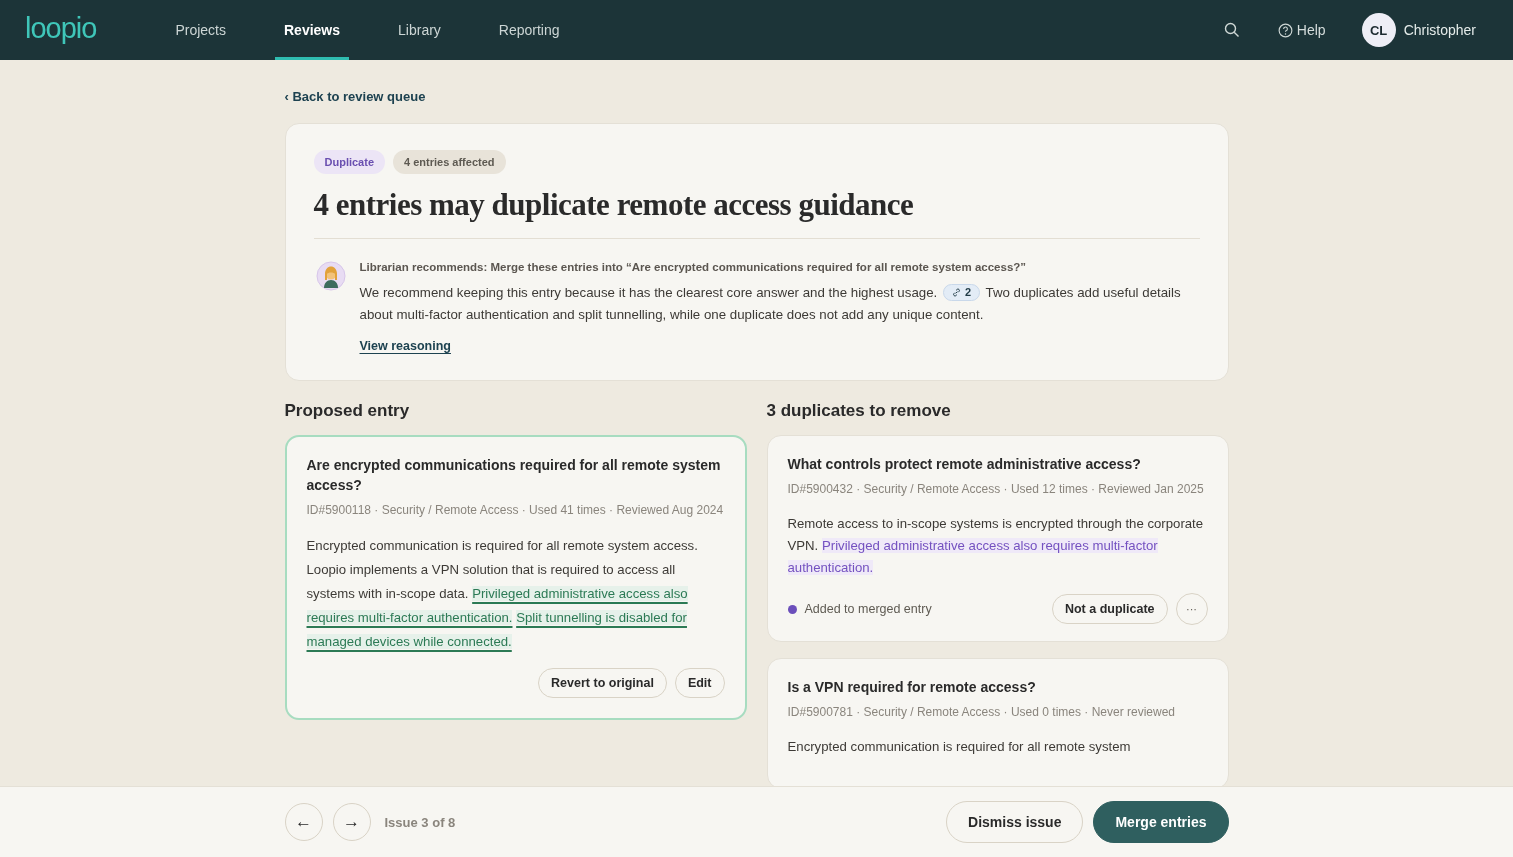 The image size is (1513, 857). Describe the element at coordinates (1015, 822) in the screenshot. I see `dismiss-button: Dismiss issue` at that location.